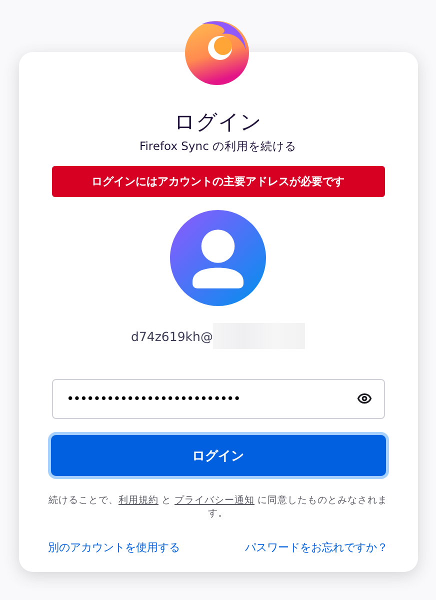 Image resolution: width=436 pixels, height=600 pixels. I want to click on password-field: ••••••••••••••••••••••••••, so click(218, 399).